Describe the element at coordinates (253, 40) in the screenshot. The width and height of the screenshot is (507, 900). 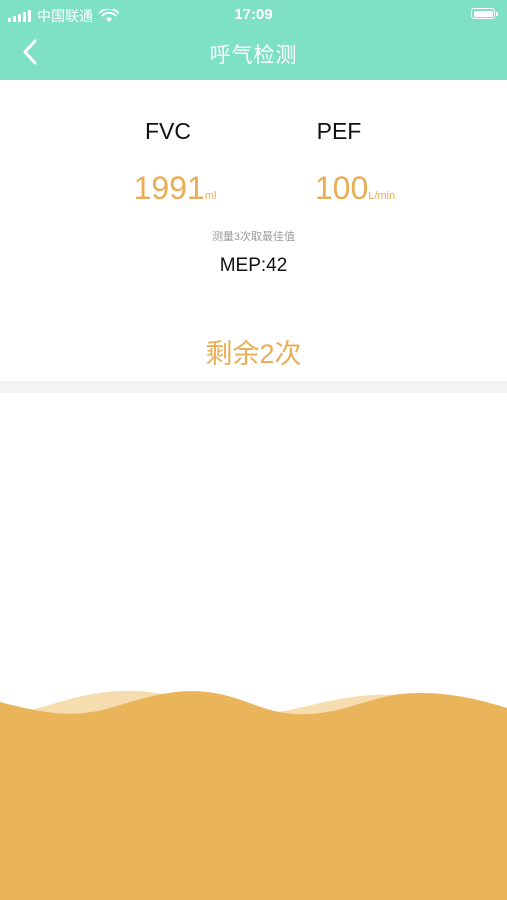
I see `app-header: 中国联通 17:09 呼气检测` at that location.